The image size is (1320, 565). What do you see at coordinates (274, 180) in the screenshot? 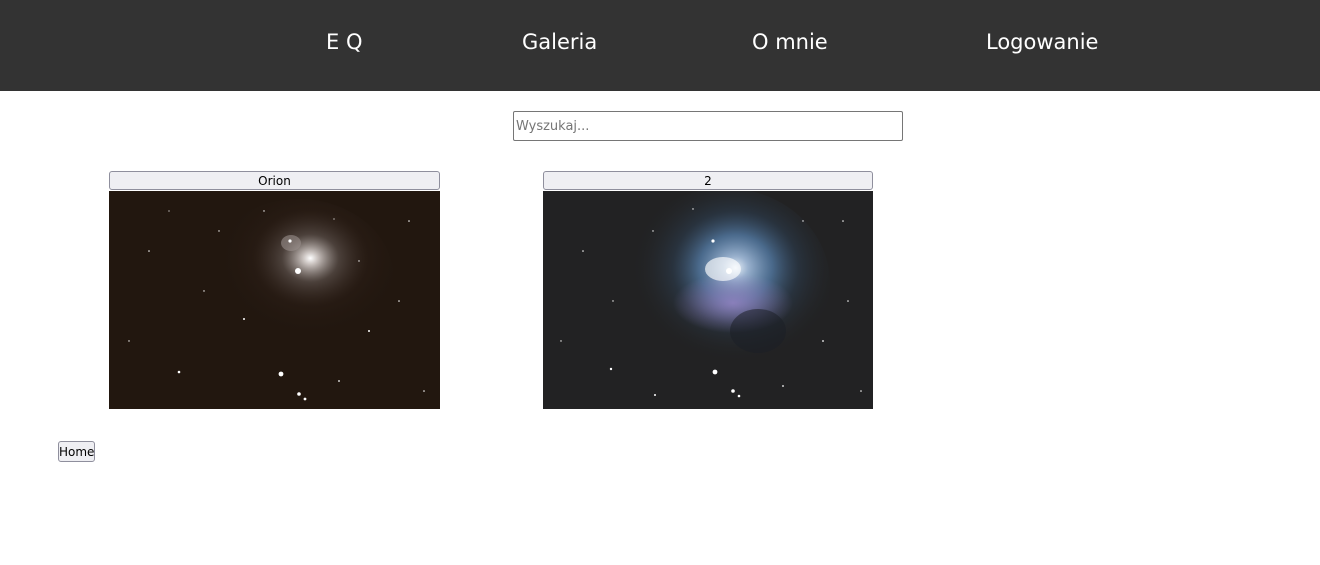
I see `gallery-item-button-orion: Orion` at bounding box center [274, 180].